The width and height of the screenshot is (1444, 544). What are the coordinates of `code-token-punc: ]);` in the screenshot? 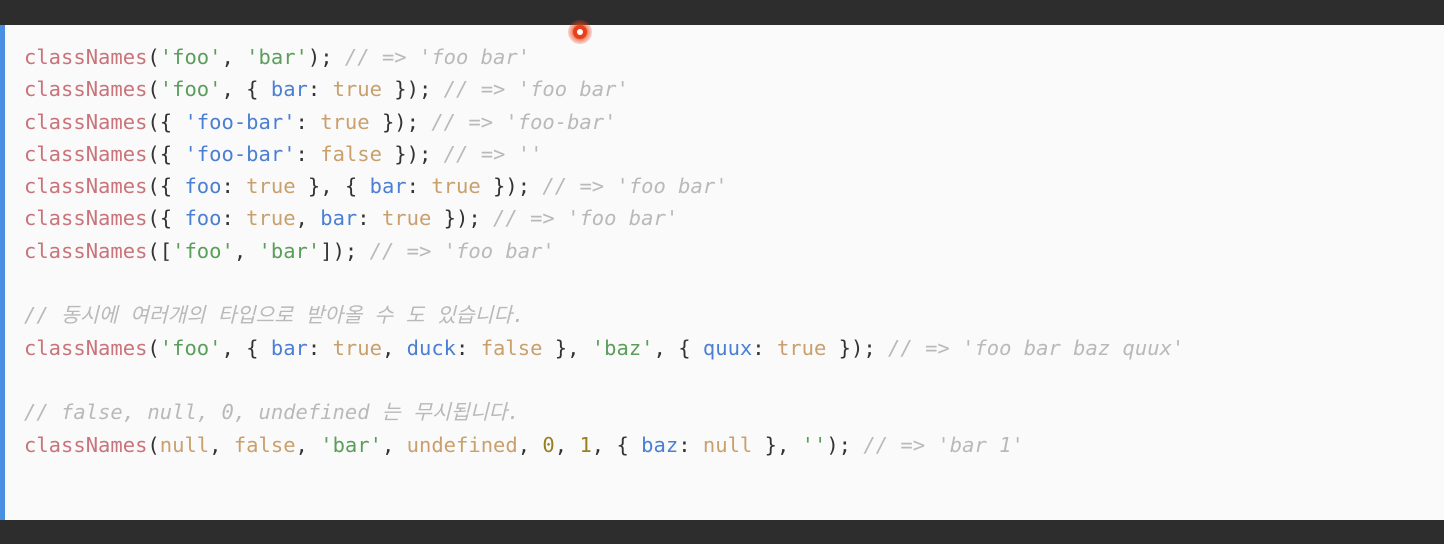 It's located at (345, 250).